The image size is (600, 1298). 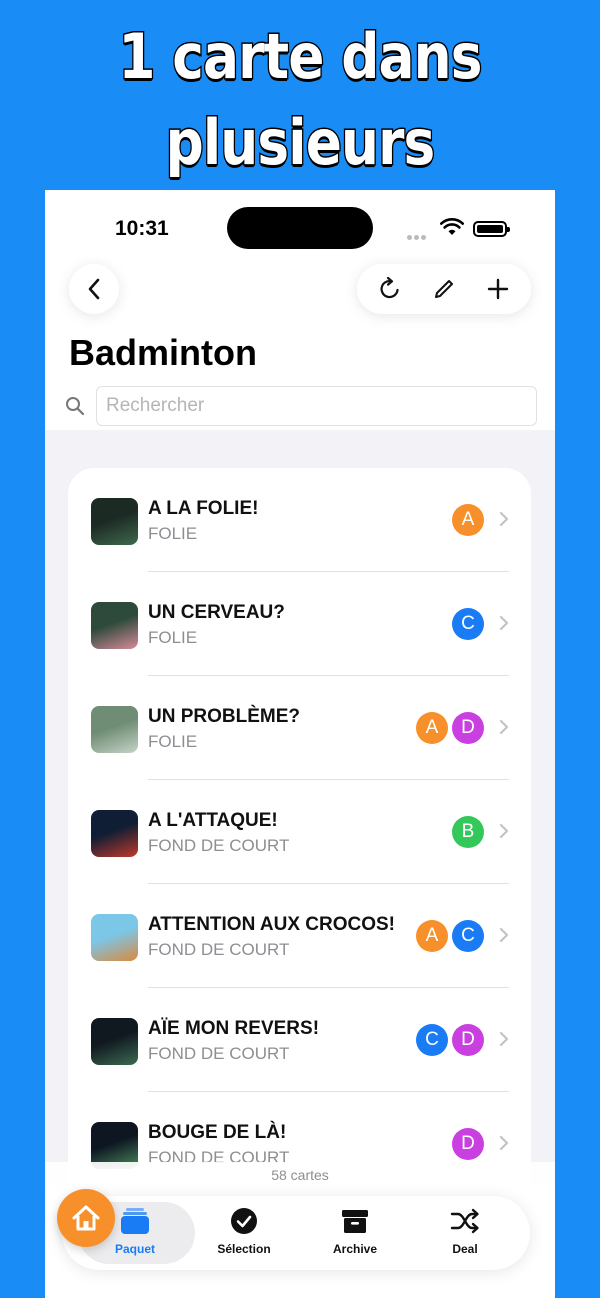 I want to click on checkmark-circle-icon, so click(x=244, y=1221).